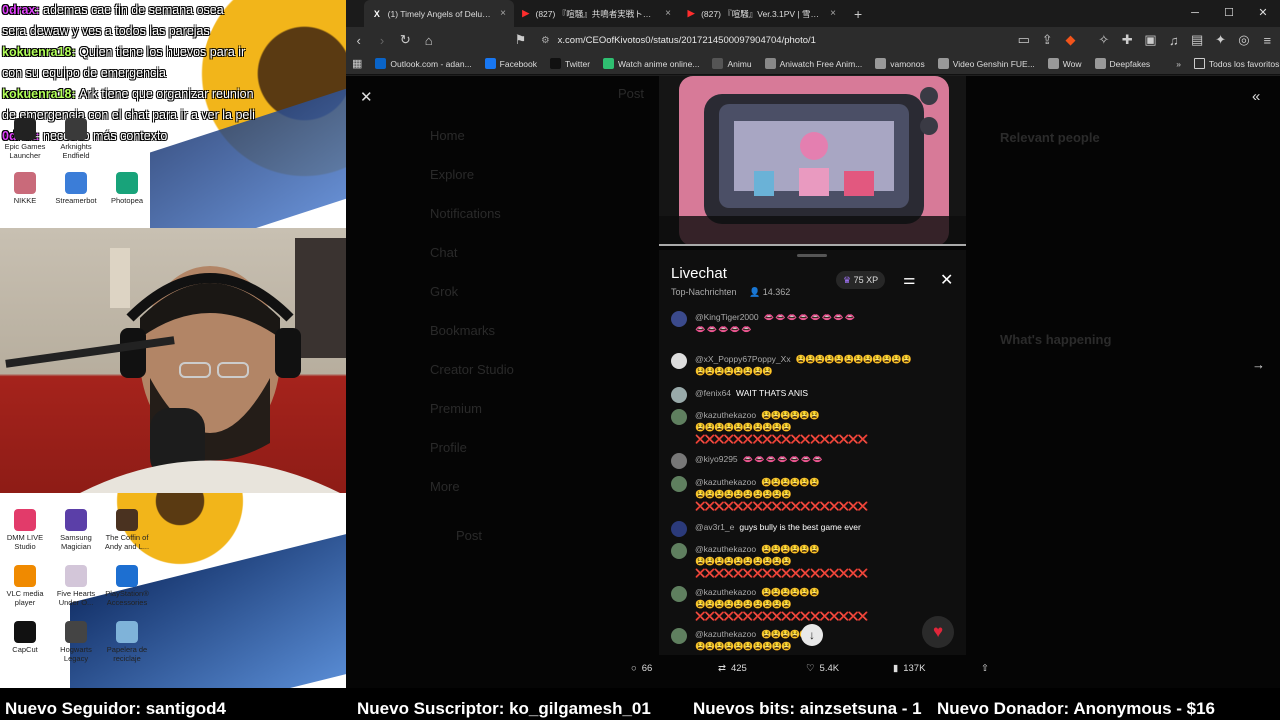 The width and height of the screenshot is (1280, 720). What do you see at coordinates (946, 280) in the screenshot?
I see `close-livechat-icon: ✕` at bounding box center [946, 280].